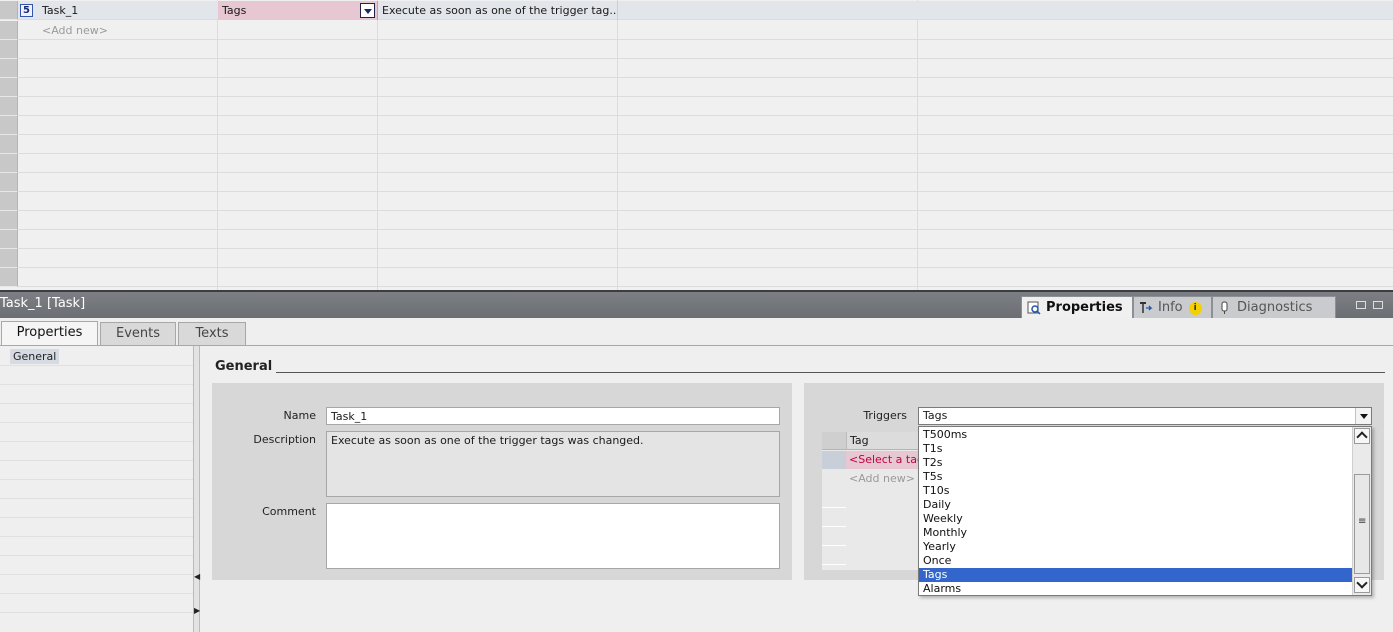  Describe the element at coordinates (1136, 561) in the screenshot. I see `dropdown-option: Once` at that location.